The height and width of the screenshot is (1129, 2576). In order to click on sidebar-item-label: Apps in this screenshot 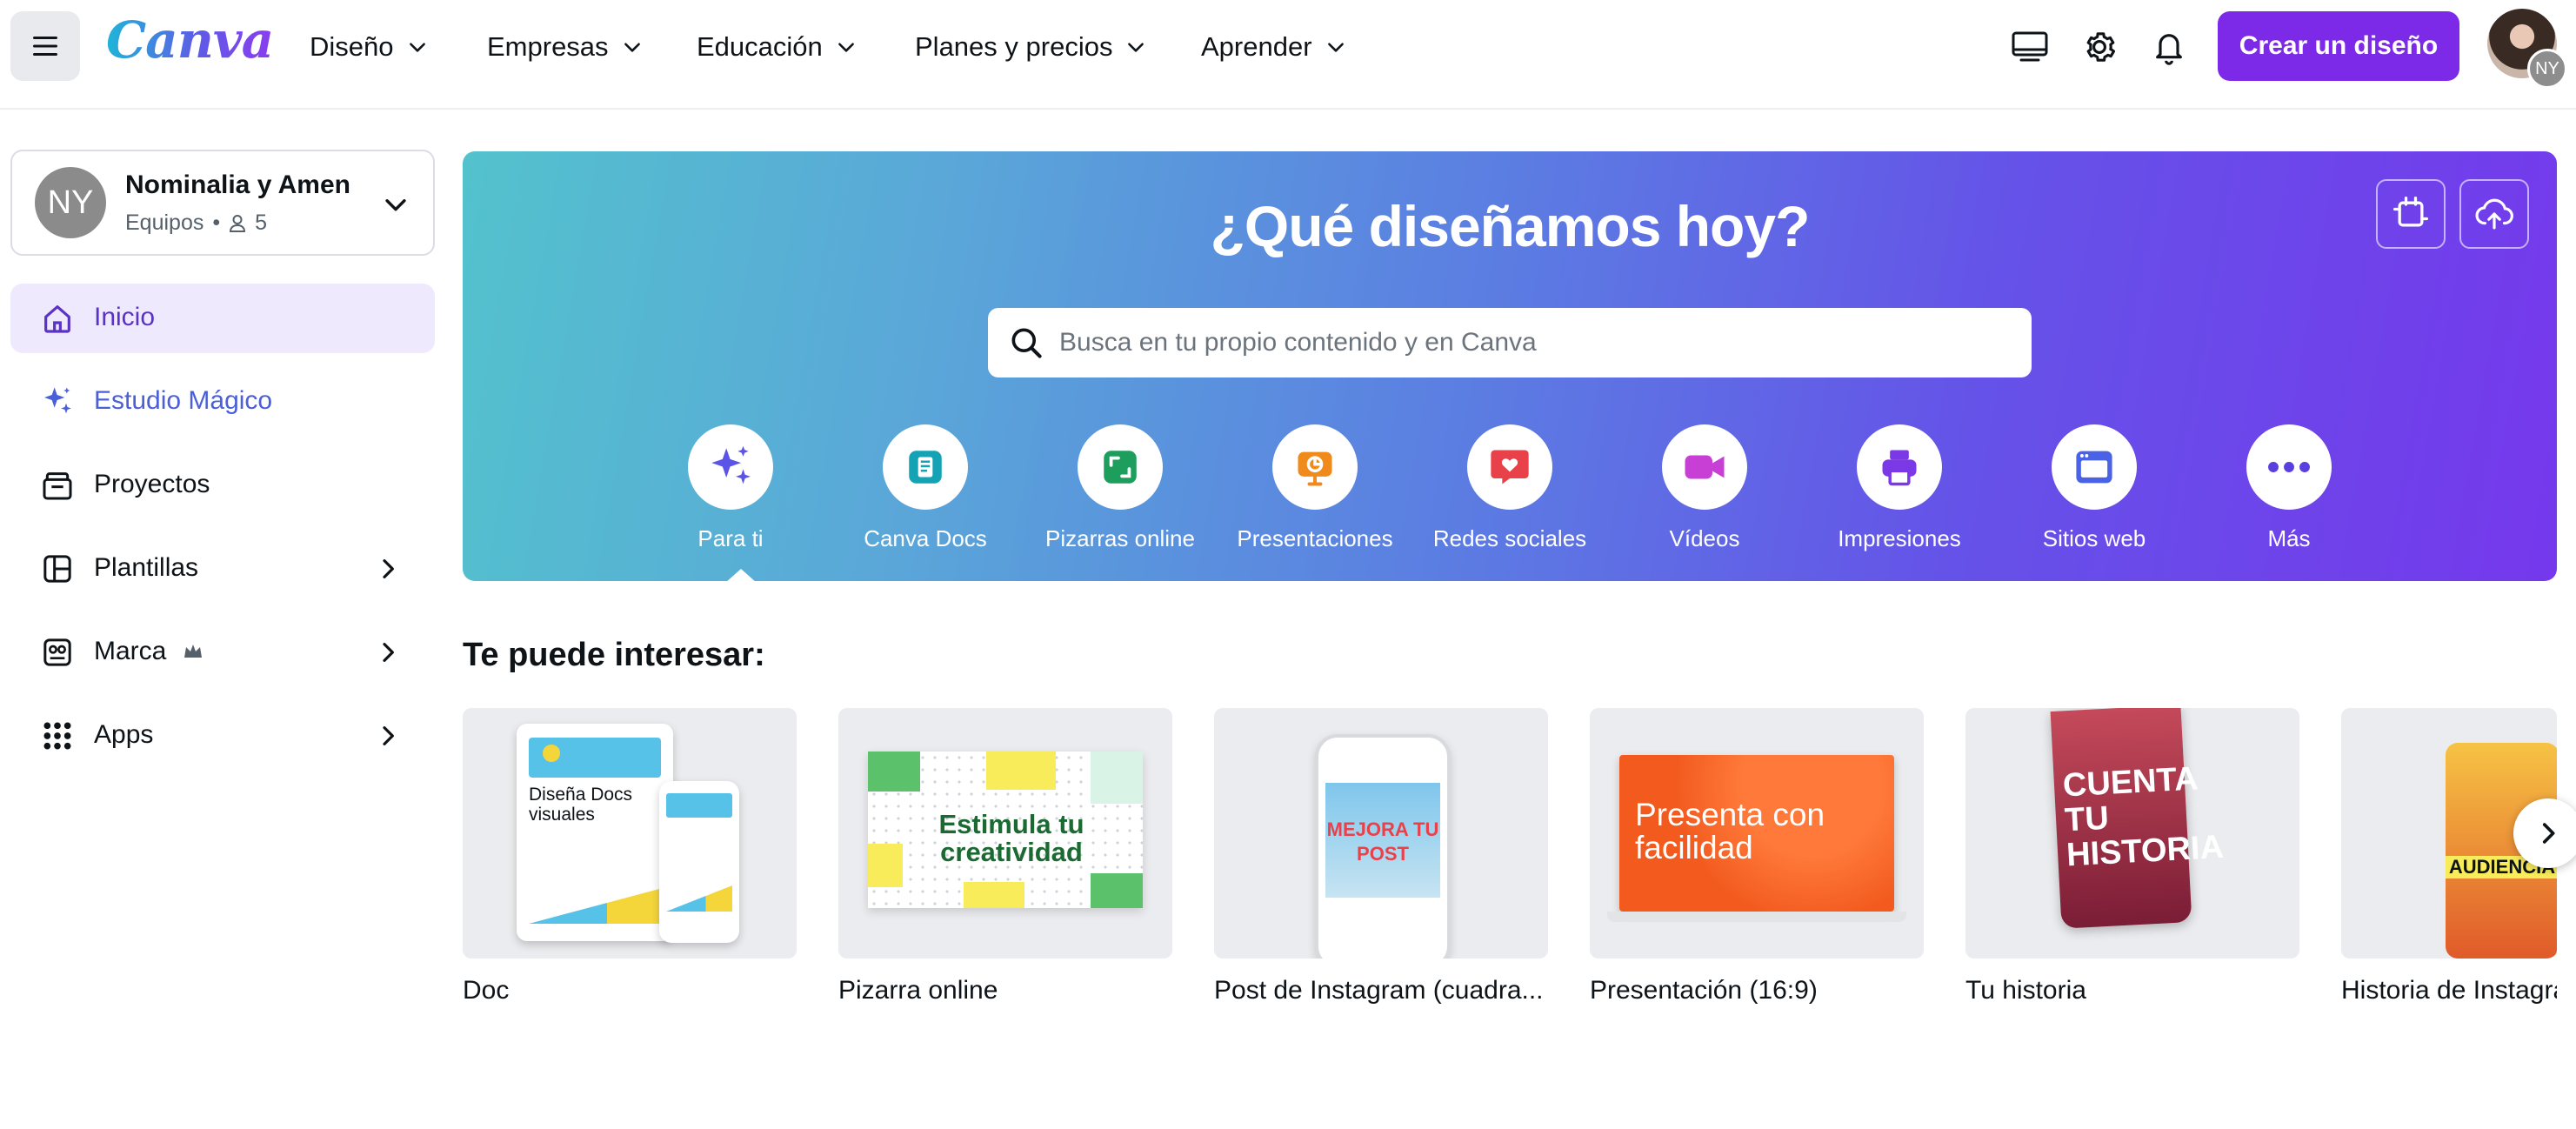, I will do `click(124, 735)`.